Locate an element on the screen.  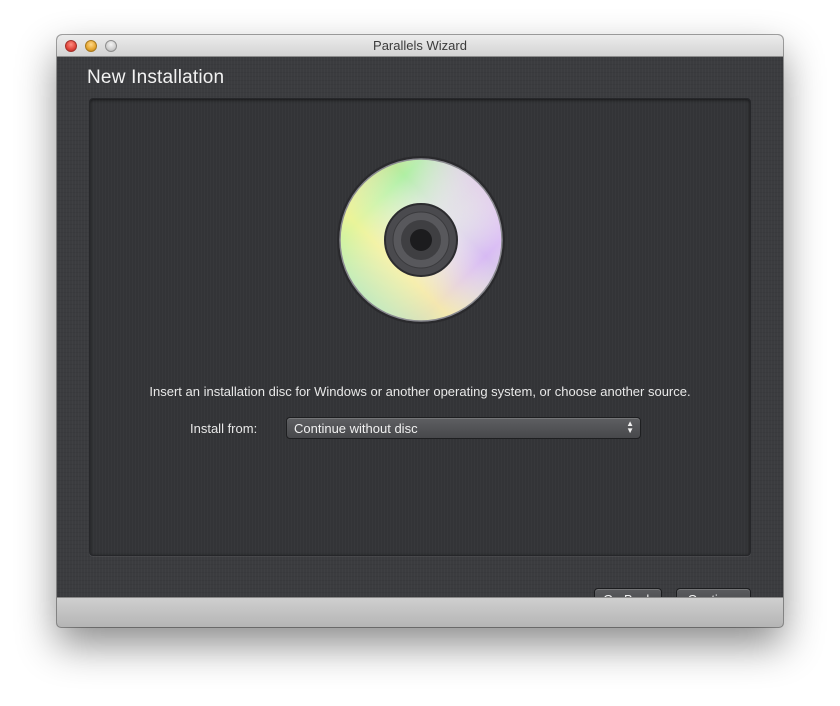
install-from-label: Install from: is located at coordinates (224, 428).